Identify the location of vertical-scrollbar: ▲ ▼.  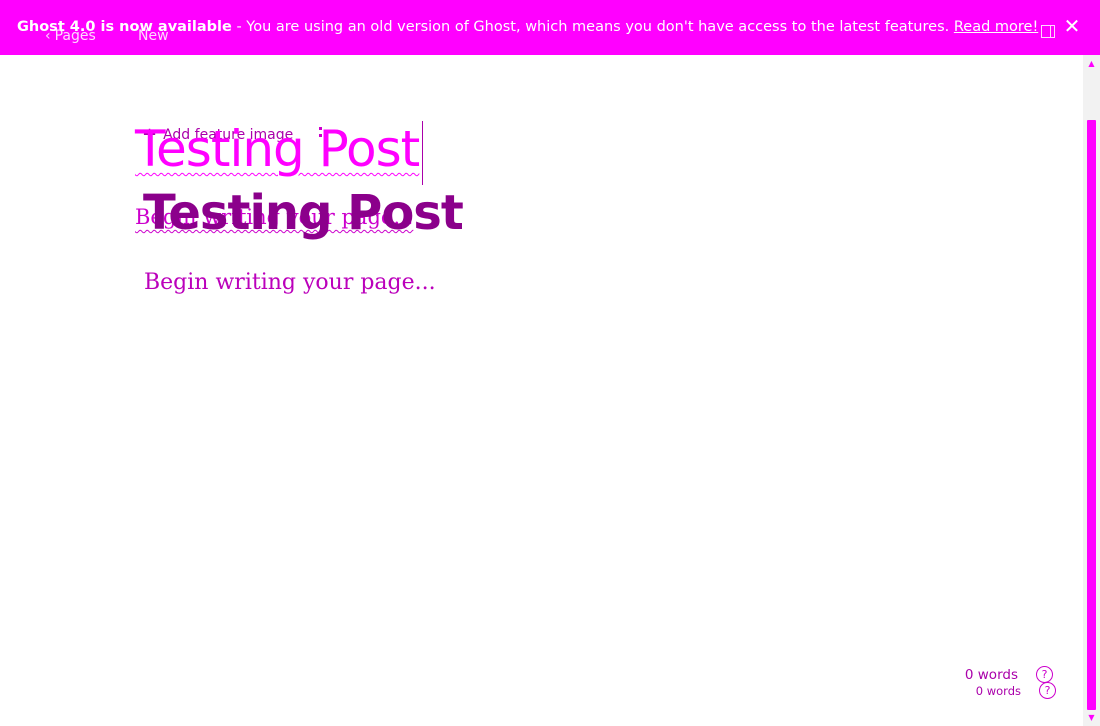
(1091, 390).